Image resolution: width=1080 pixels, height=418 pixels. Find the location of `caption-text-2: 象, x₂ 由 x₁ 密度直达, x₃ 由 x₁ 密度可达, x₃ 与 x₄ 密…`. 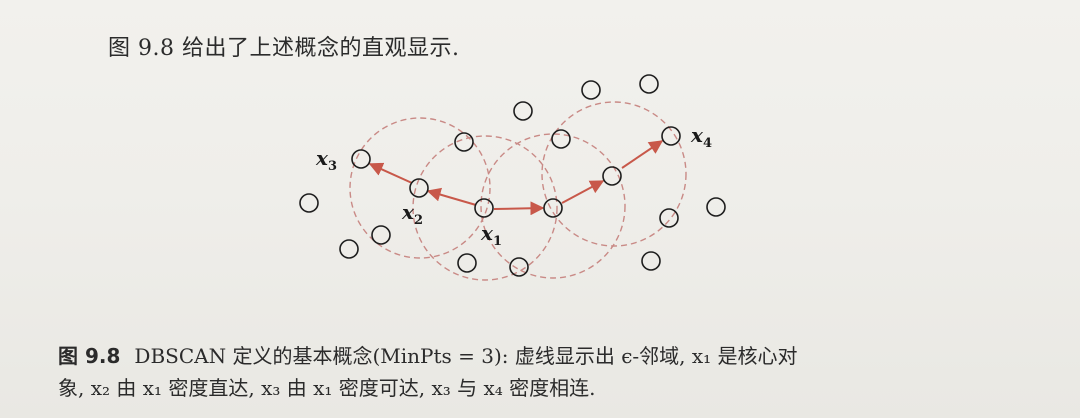

caption-text-2: 象, x₂ 由 x₁ 密度直达, x₃ 由 x₁ 密度可达, x₃ 与 x₄ 密… is located at coordinates (327, 388).